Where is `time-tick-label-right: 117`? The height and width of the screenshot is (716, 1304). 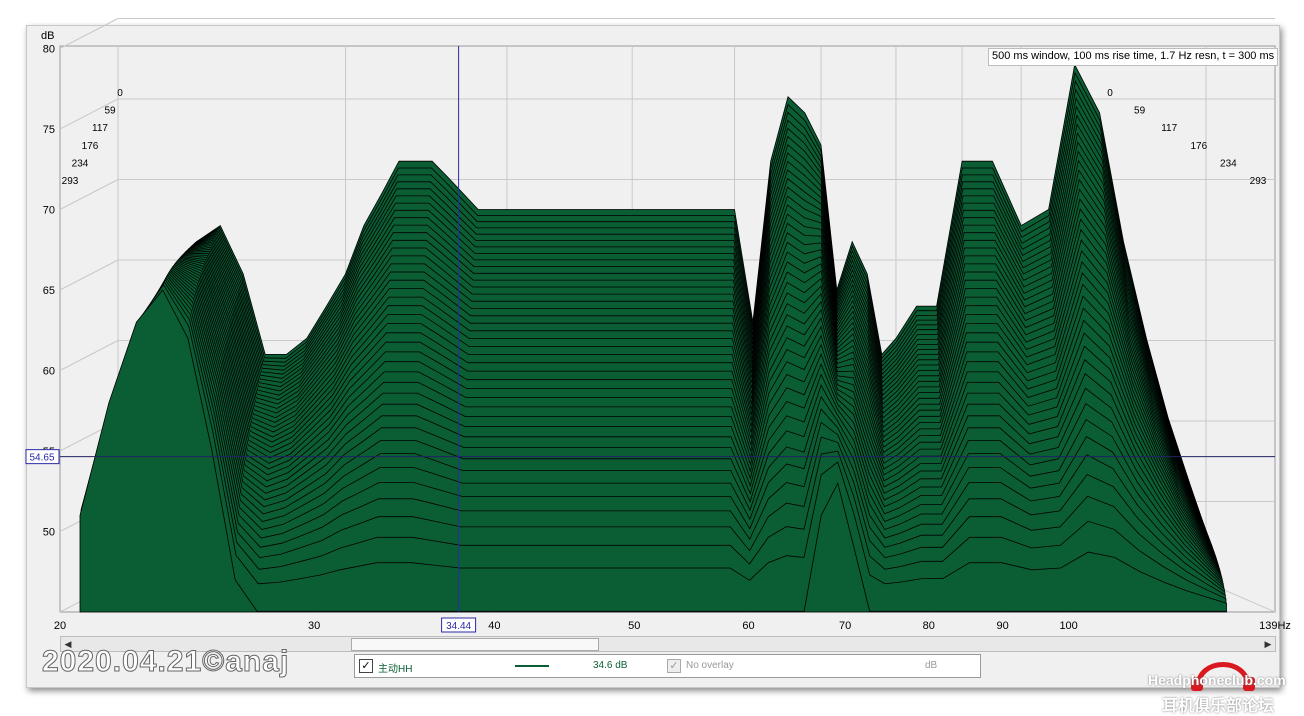
time-tick-label-right: 117 is located at coordinates (1169, 128).